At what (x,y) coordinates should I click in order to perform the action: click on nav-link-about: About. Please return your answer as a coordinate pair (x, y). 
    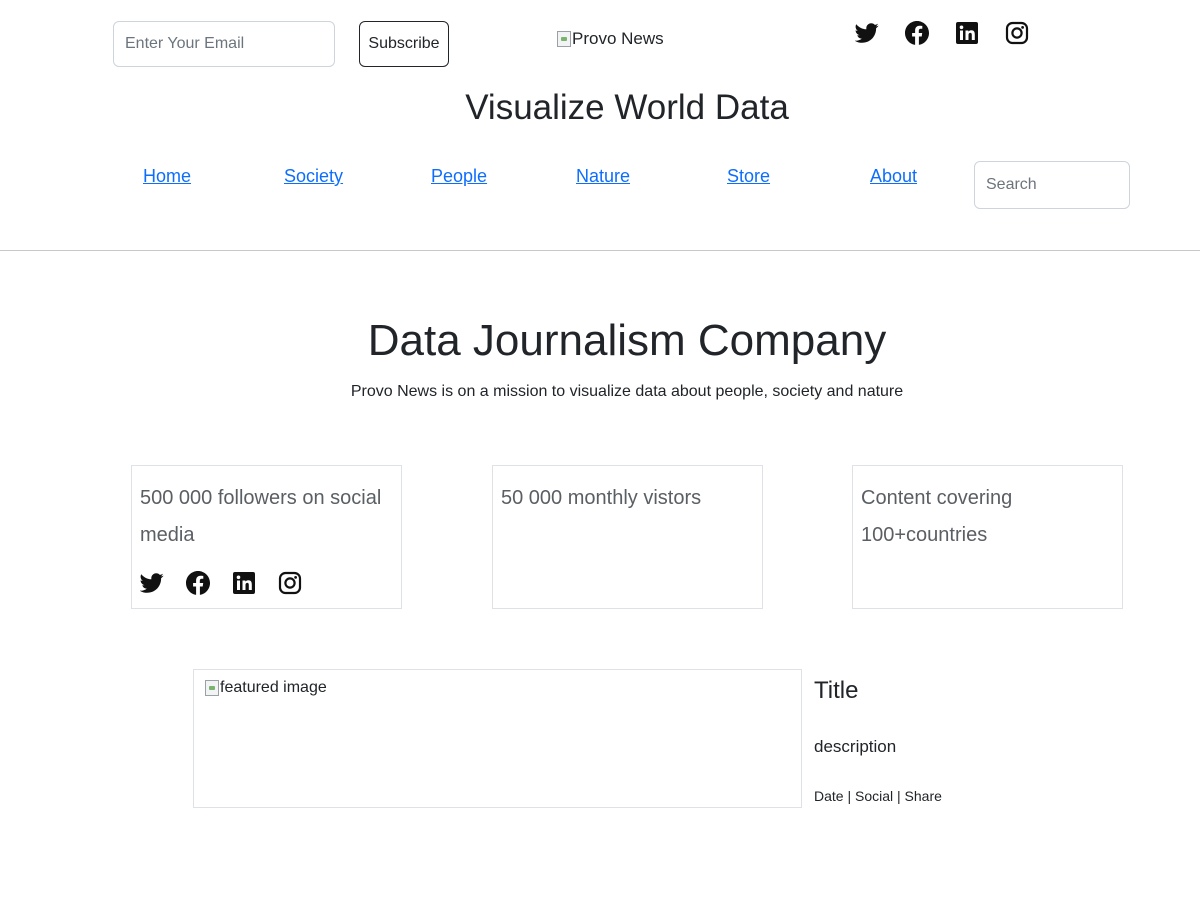
    Looking at the image, I should click on (893, 176).